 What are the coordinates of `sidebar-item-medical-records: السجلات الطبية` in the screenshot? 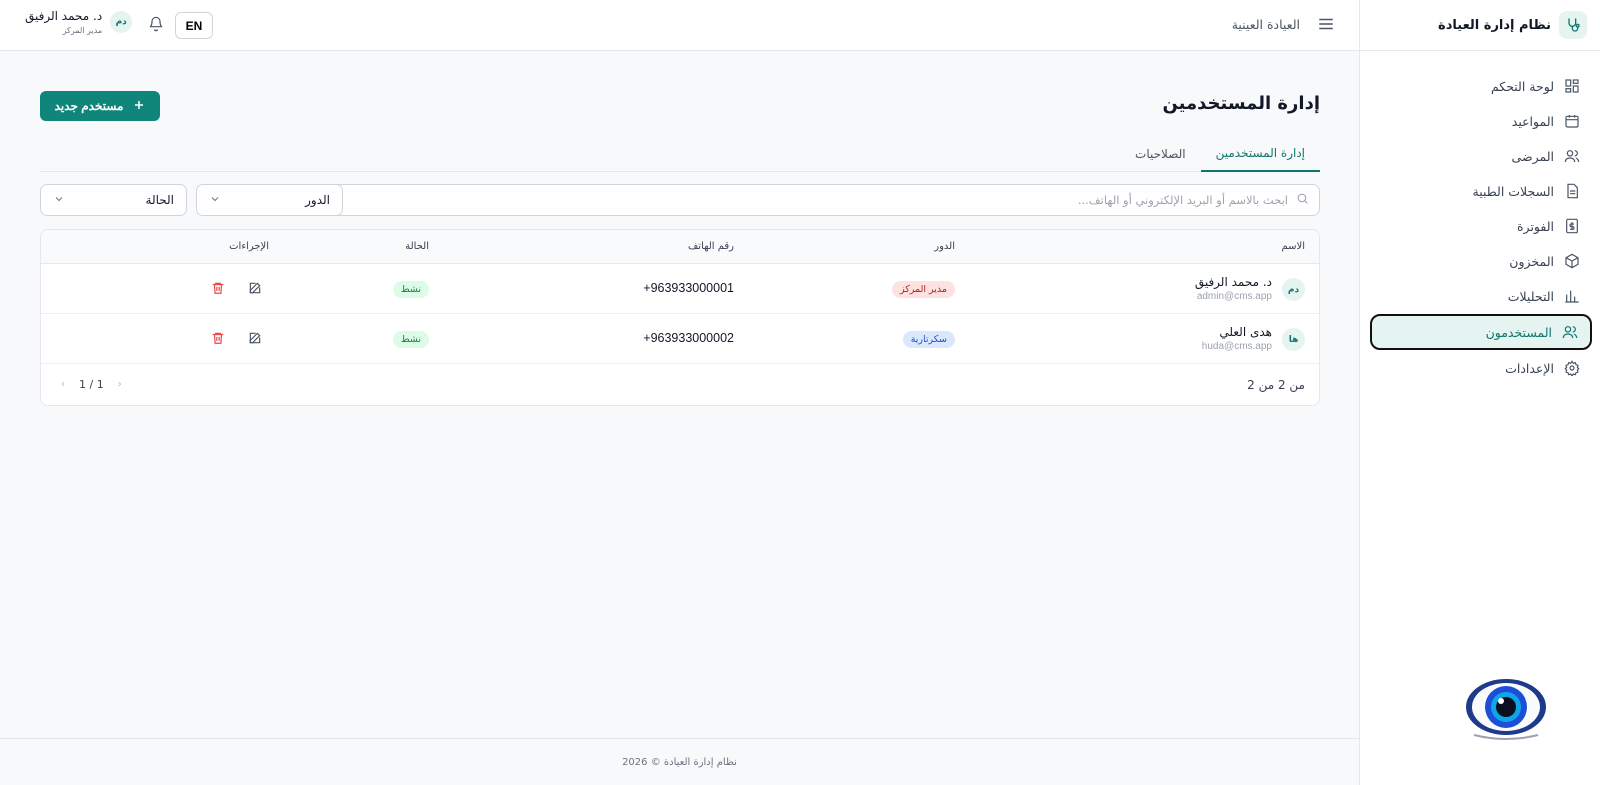 It's located at (1481, 191).